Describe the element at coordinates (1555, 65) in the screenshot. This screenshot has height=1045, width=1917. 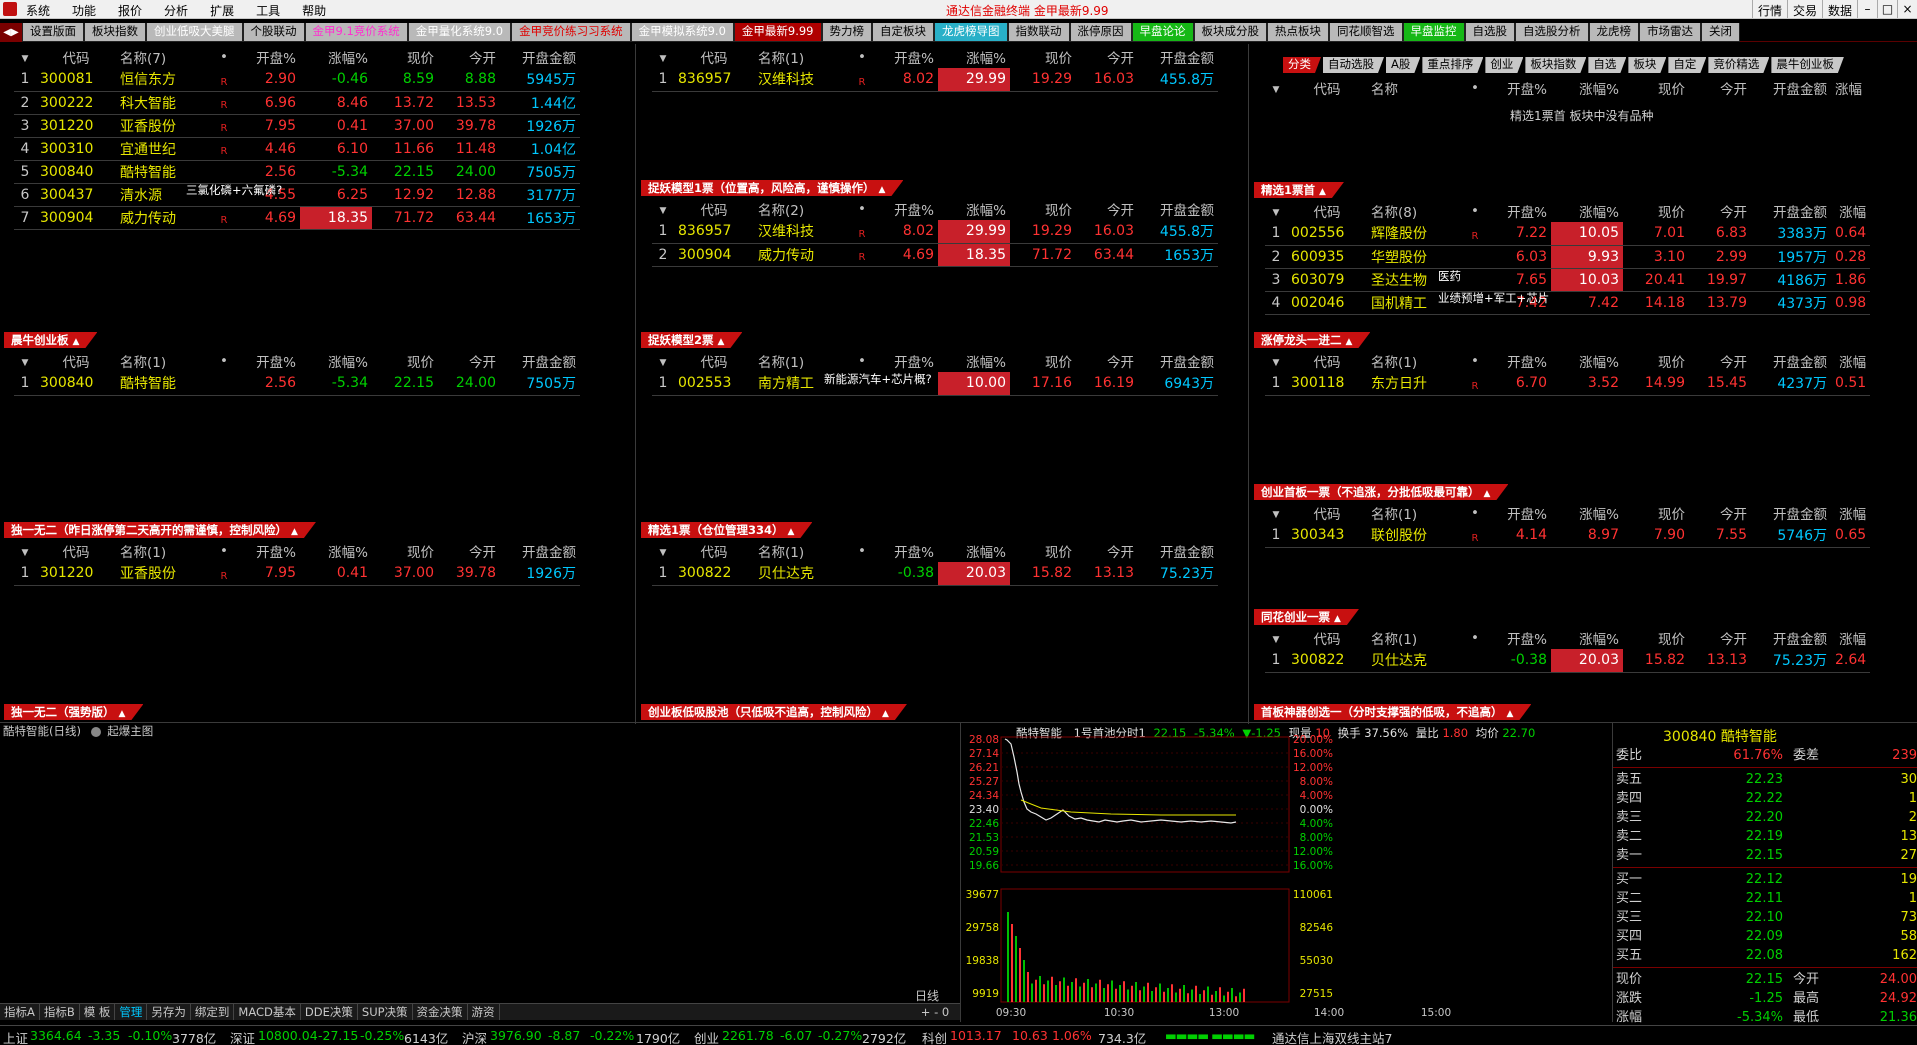
I see `category-button: 板块指数` at that location.